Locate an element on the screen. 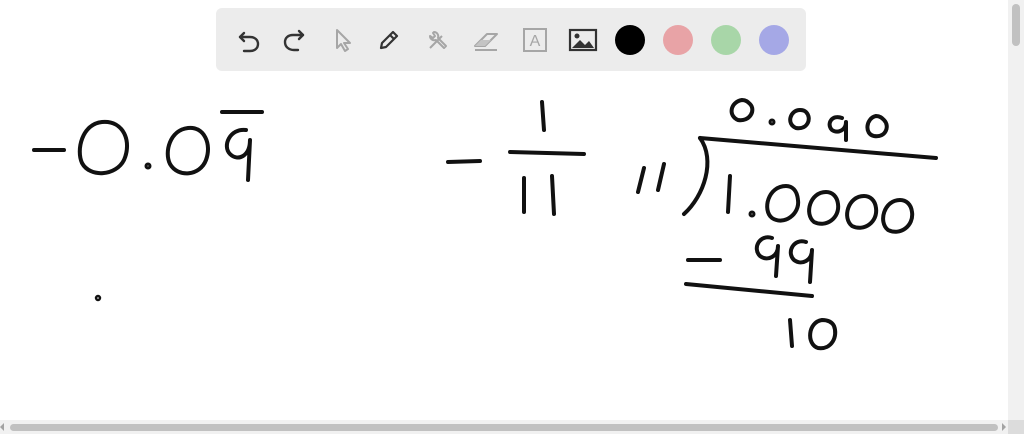 Image resolution: width=1024 pixels, height=434 pixels. image-icon is located at coordinates (583, 40).